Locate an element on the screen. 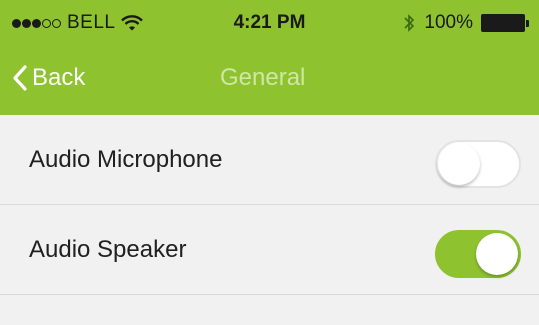 The image size is (539, 325). chevron-left-icon is located at coordinates (20, 78).